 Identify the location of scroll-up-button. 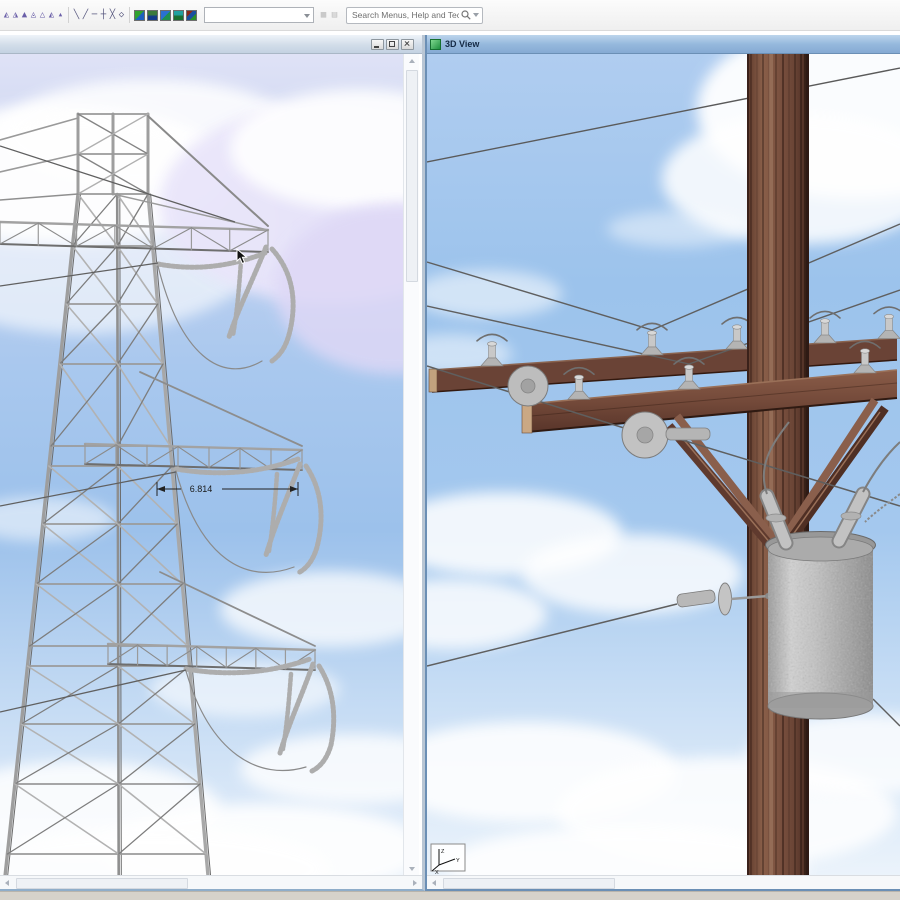
(411, 61).